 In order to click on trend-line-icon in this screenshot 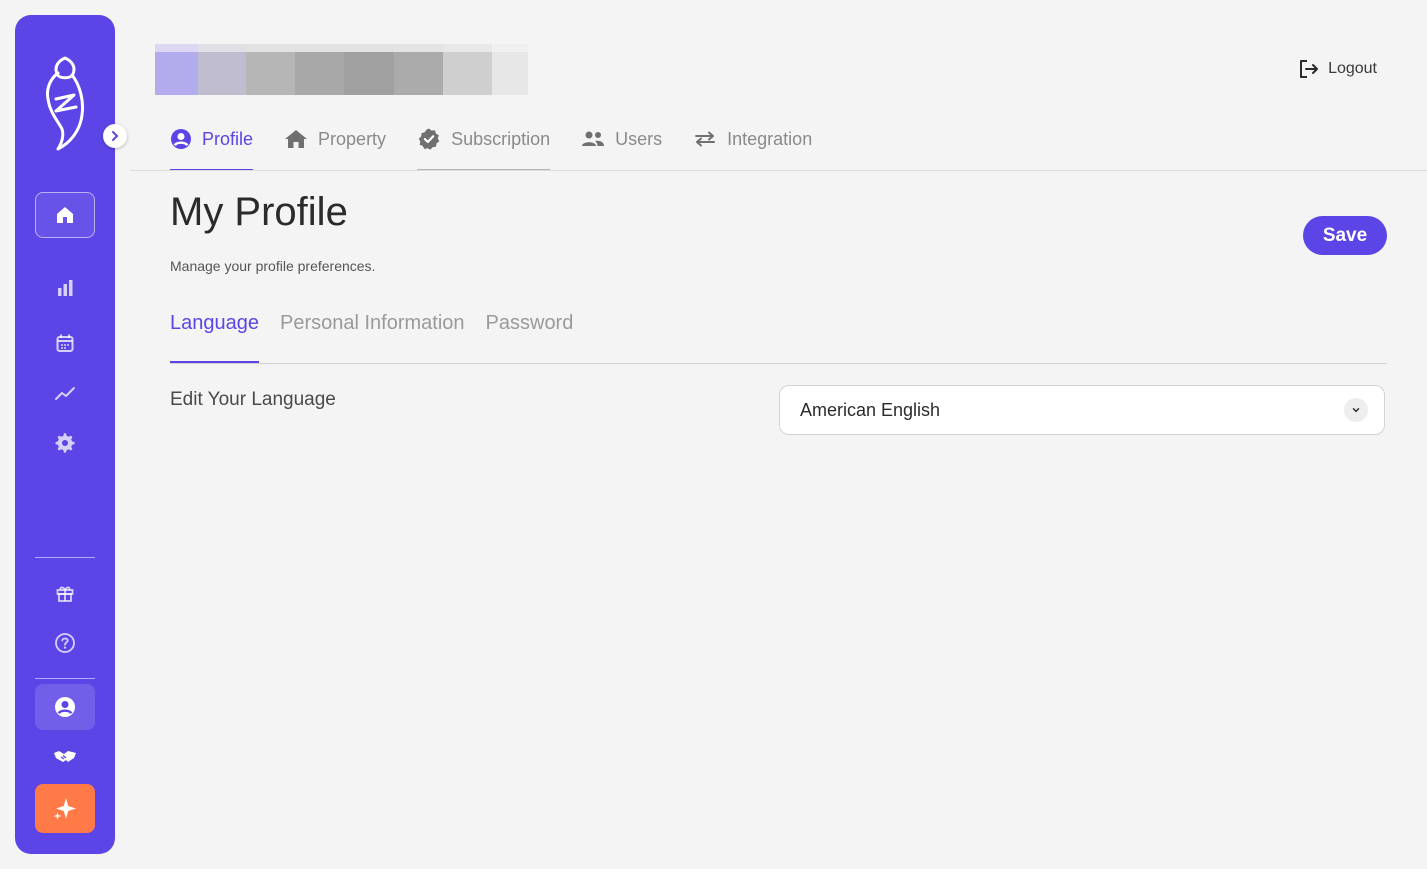, I will do `click(65, 393)`.